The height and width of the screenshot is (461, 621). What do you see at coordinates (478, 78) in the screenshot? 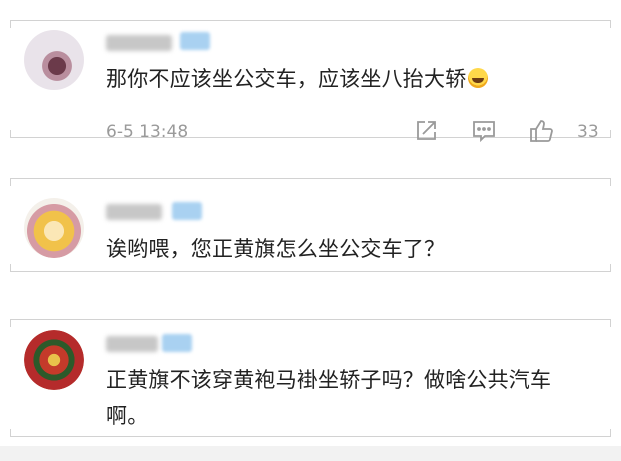
I see `laughing-tears-emoji` at bounding box center [478, 78].